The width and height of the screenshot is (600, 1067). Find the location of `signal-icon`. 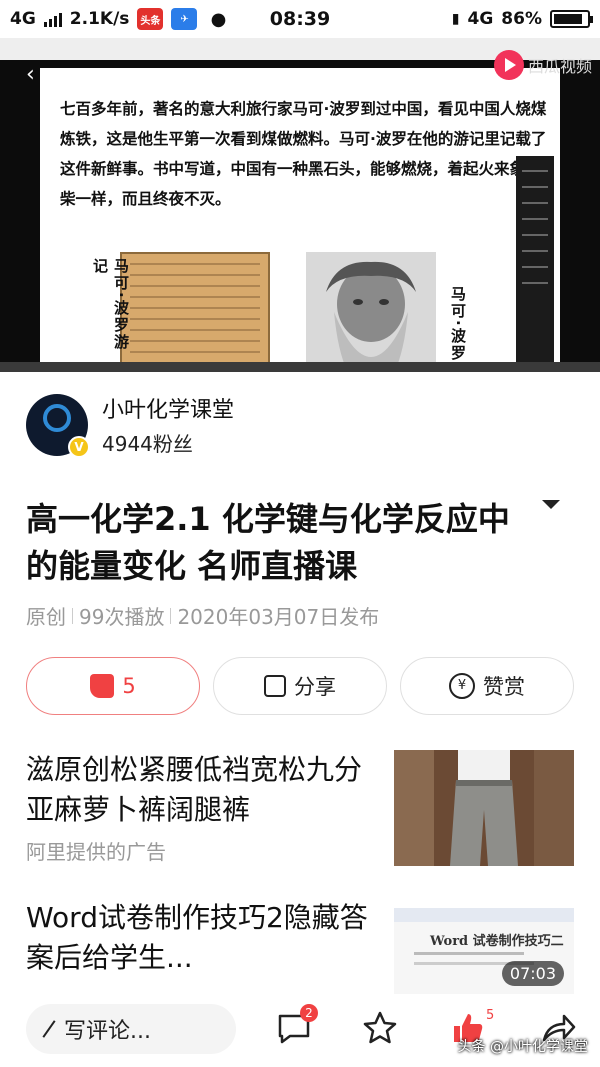

signal-icon is located at coordinates (52, 19).